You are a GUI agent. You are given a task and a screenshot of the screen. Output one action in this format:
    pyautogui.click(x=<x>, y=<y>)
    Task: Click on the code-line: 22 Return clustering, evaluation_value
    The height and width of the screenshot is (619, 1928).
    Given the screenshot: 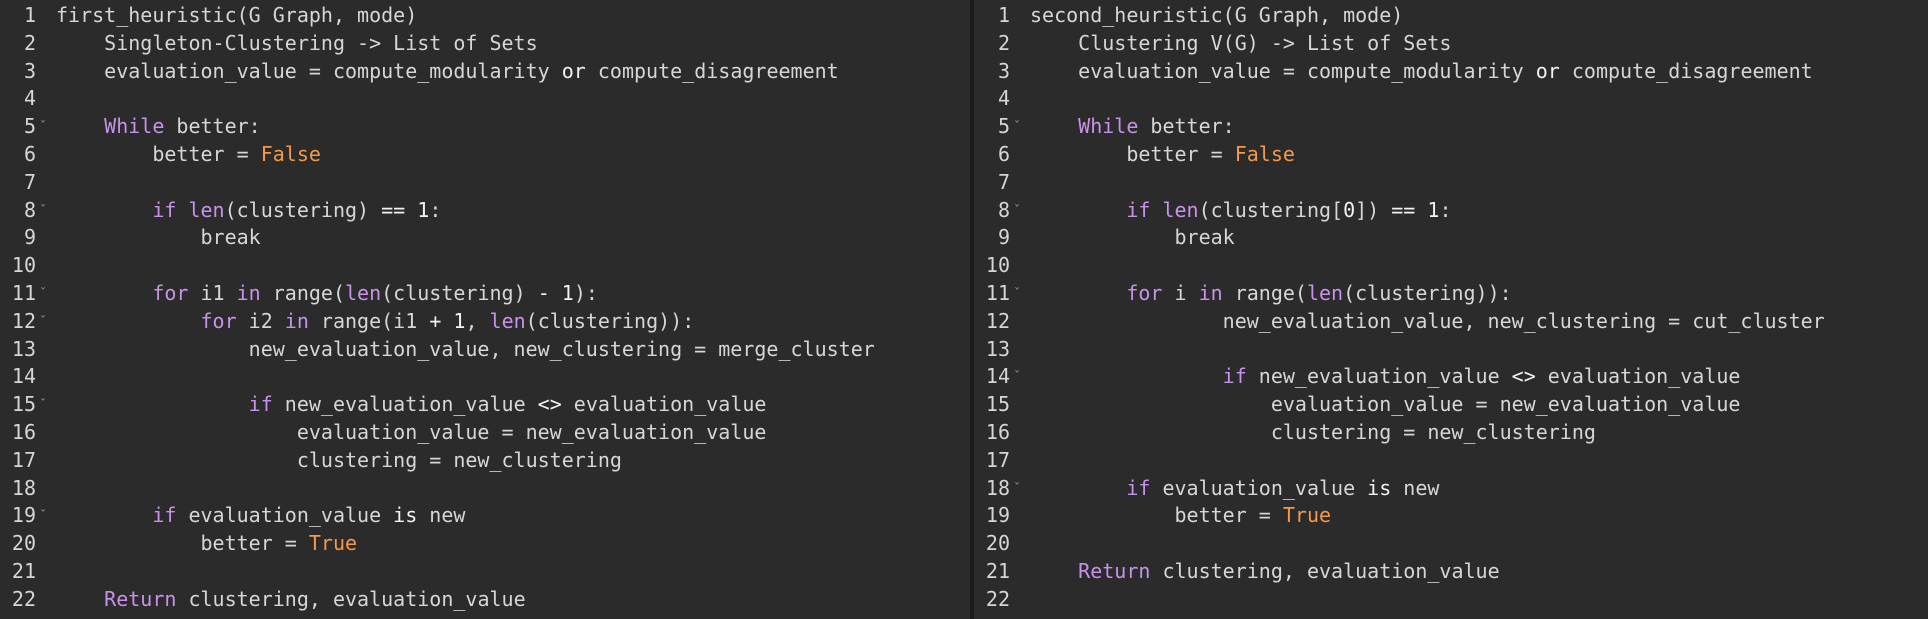 What is the action you would take?
    pyautogui.click(x=485, y=600)
    